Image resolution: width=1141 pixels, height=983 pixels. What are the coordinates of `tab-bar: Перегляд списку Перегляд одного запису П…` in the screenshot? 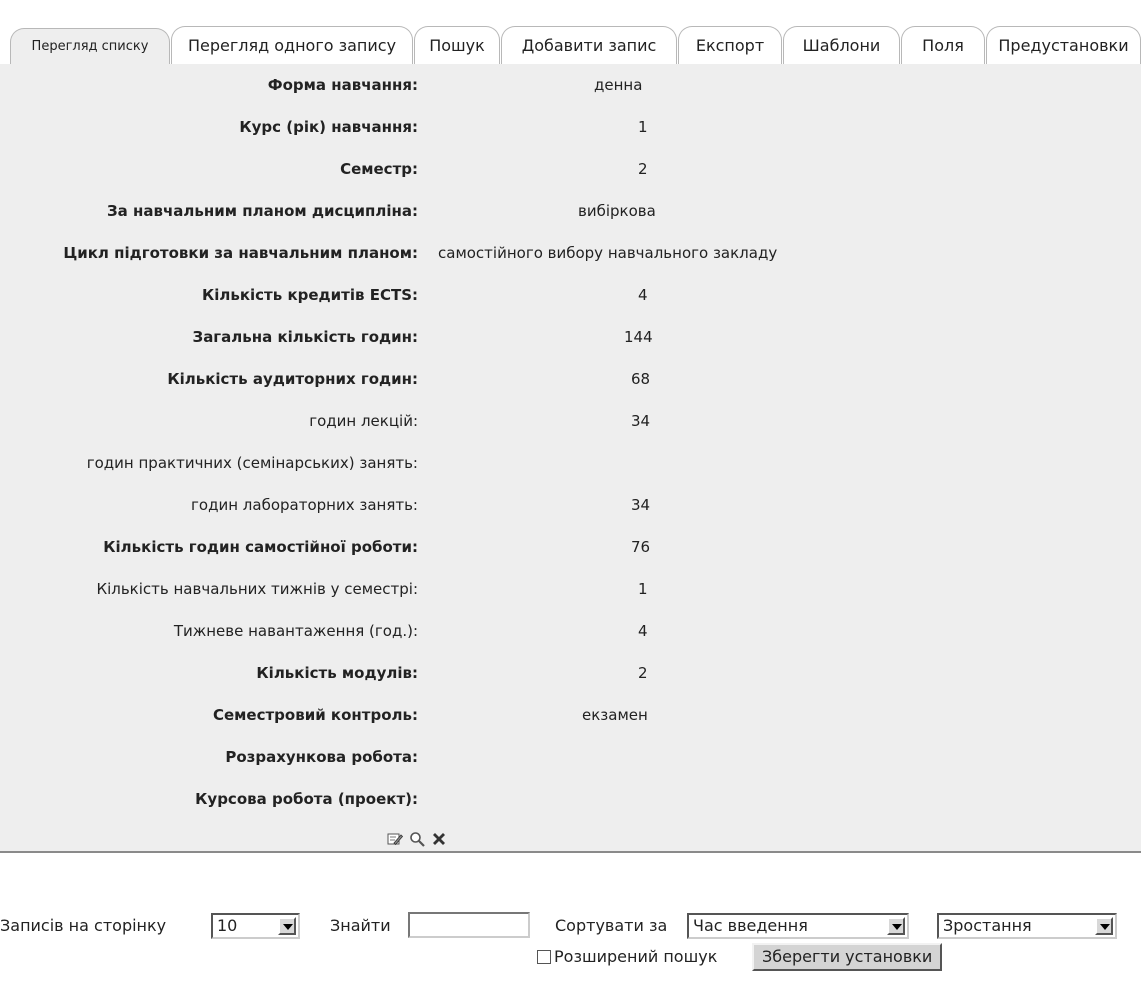 It's located at (570, 32).